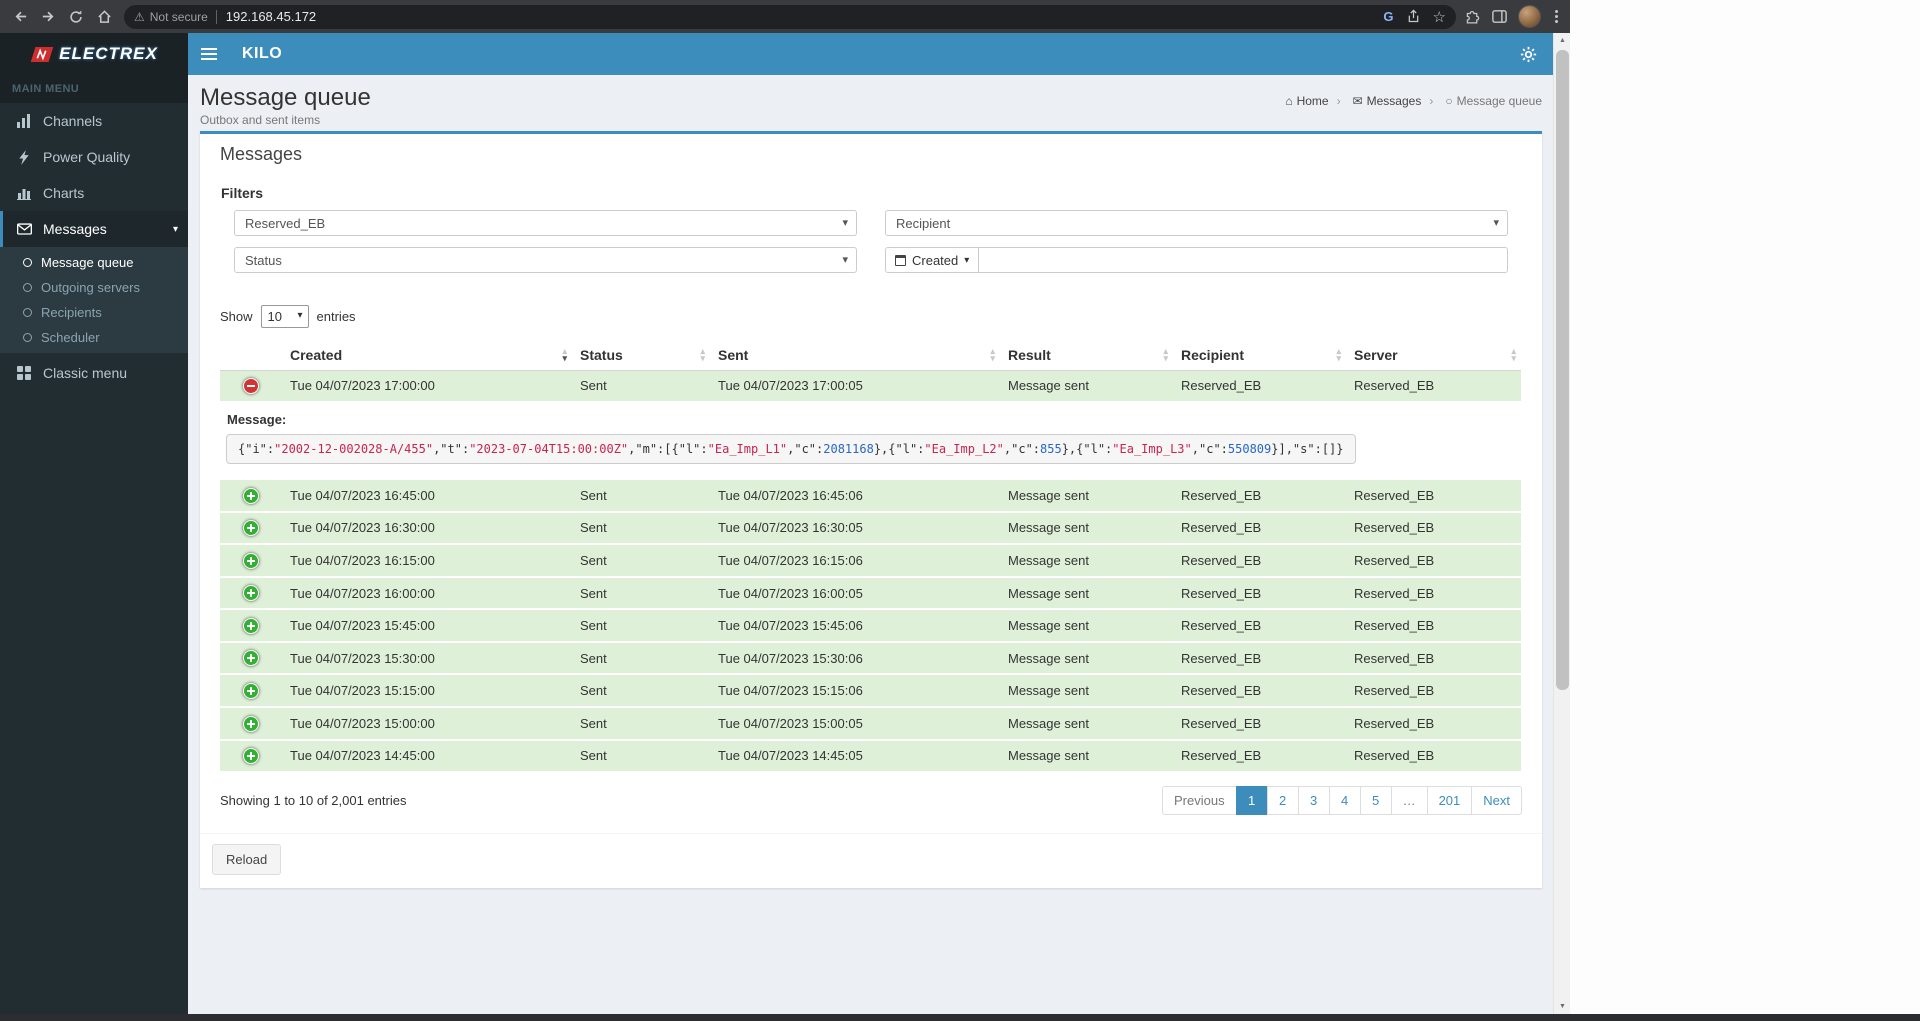 This screenshot has width=1920, height=1021. I want to click on created-filter-button: Created ▾, so click(932, 260).